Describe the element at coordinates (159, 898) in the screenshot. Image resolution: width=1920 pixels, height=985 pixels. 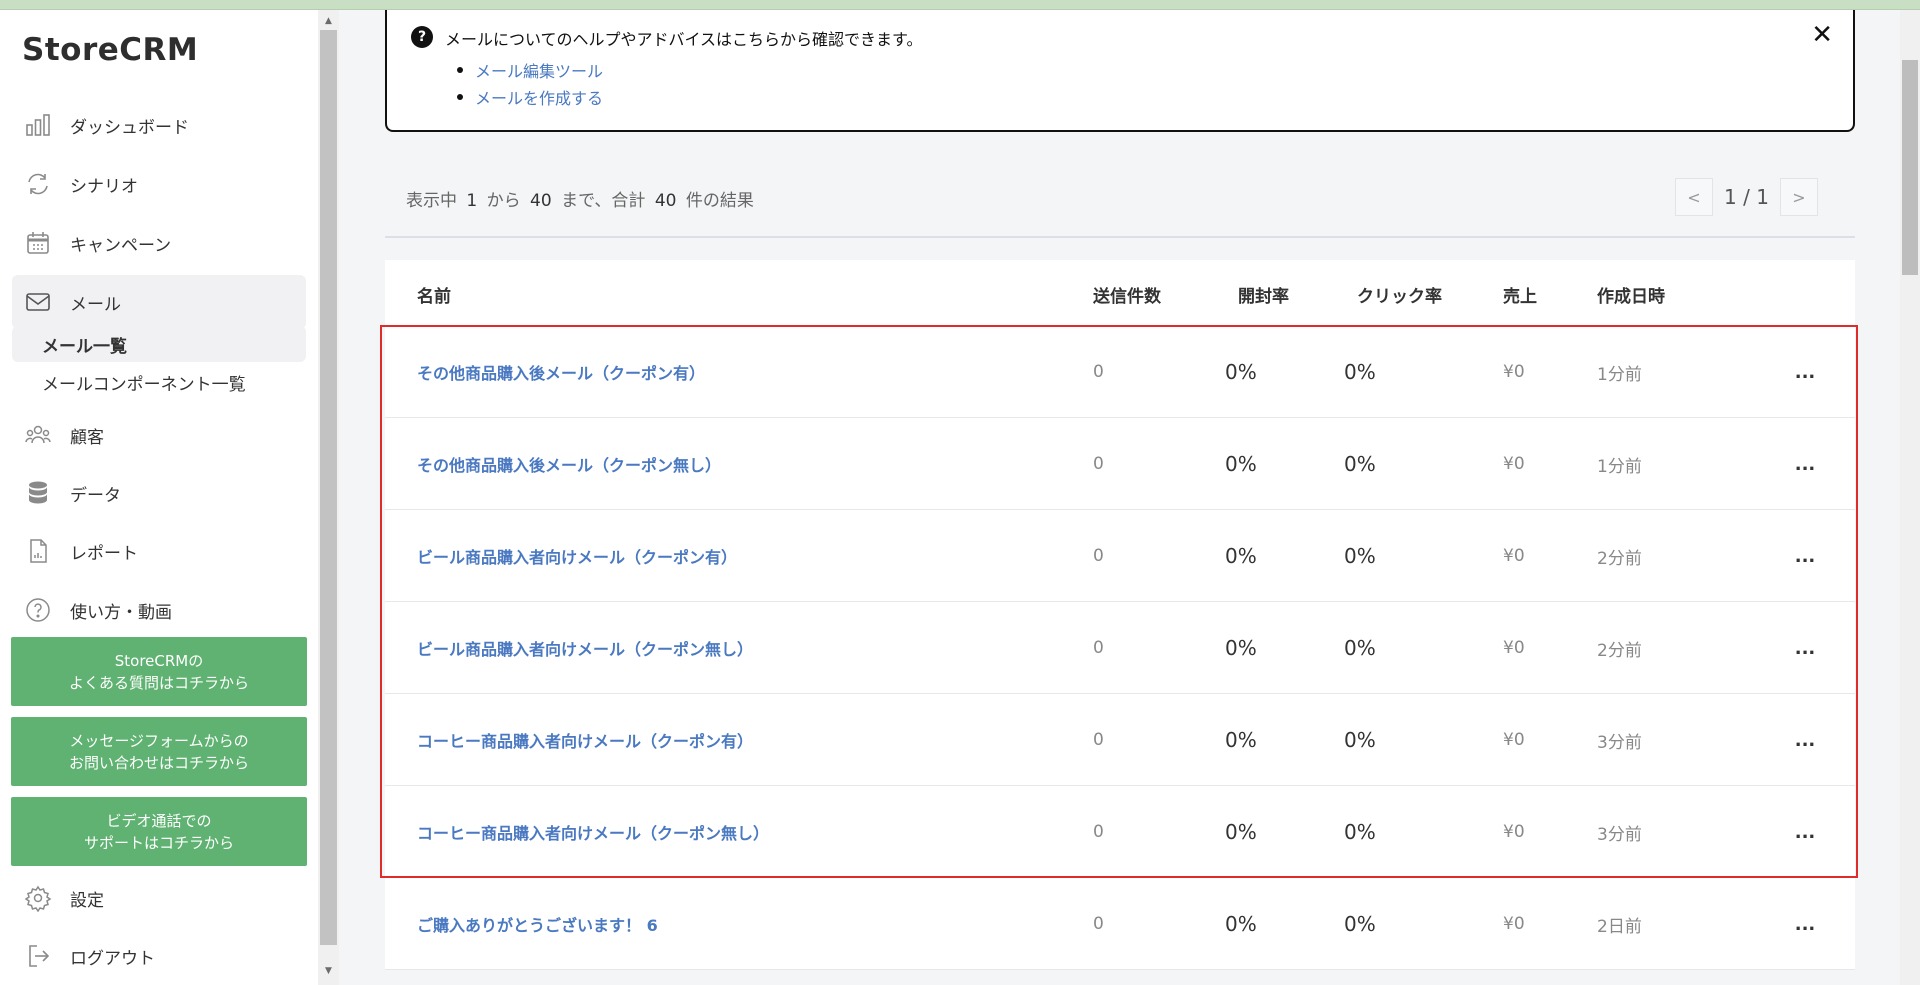
I see `sidebar-item-settings: 設定` at that location.